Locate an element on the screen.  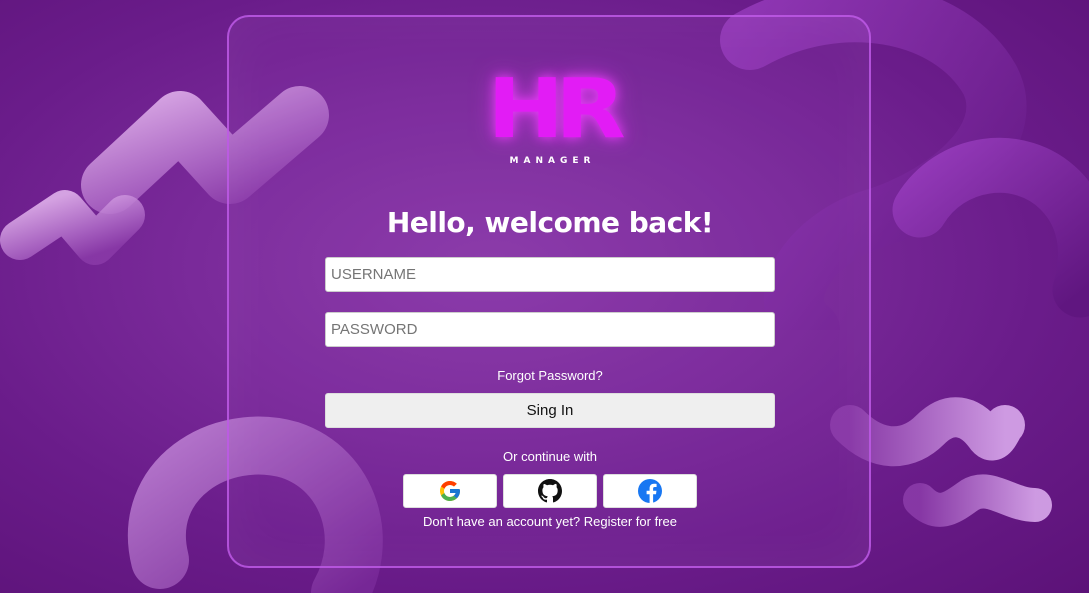
logo-subtitle: MANAGER is located at coordinates (552, 161).